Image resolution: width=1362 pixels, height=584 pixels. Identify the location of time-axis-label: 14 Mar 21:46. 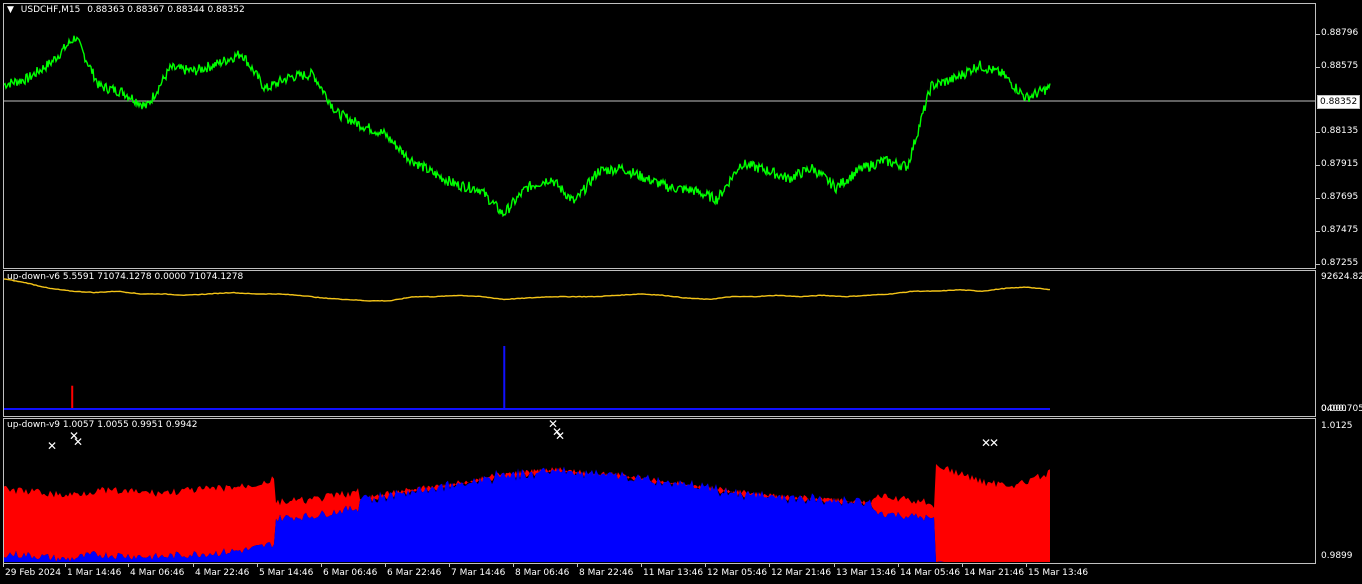
(994, 573).